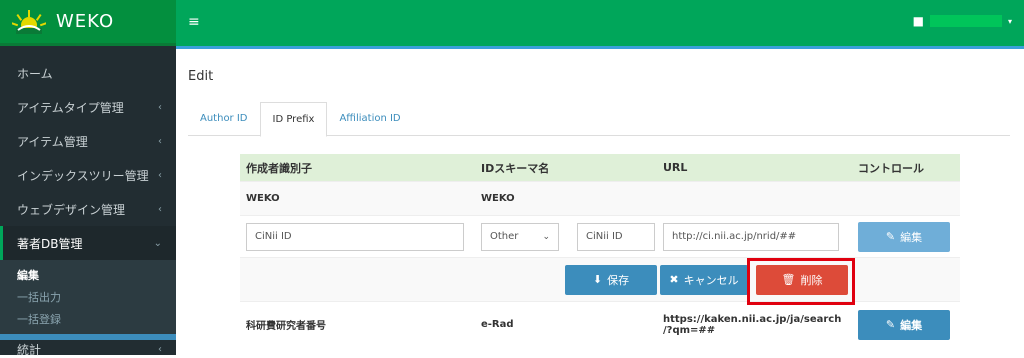  Describe the element at coordinates (88, 73) in the screenshot. I see `sidebar-item-home: ホーム` at that location.